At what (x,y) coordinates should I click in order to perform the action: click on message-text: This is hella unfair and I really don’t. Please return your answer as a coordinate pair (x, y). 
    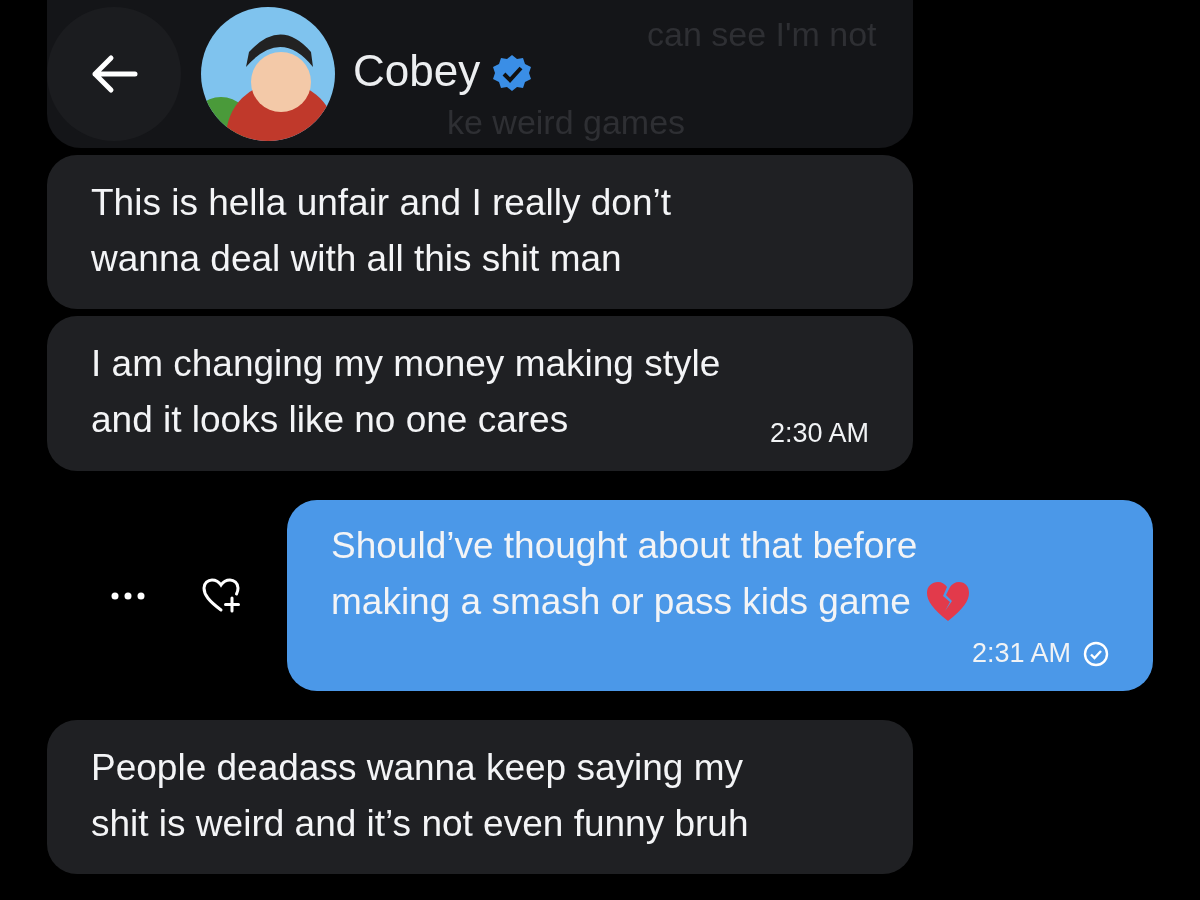
    Looking at the image, I should click on (381, 203).